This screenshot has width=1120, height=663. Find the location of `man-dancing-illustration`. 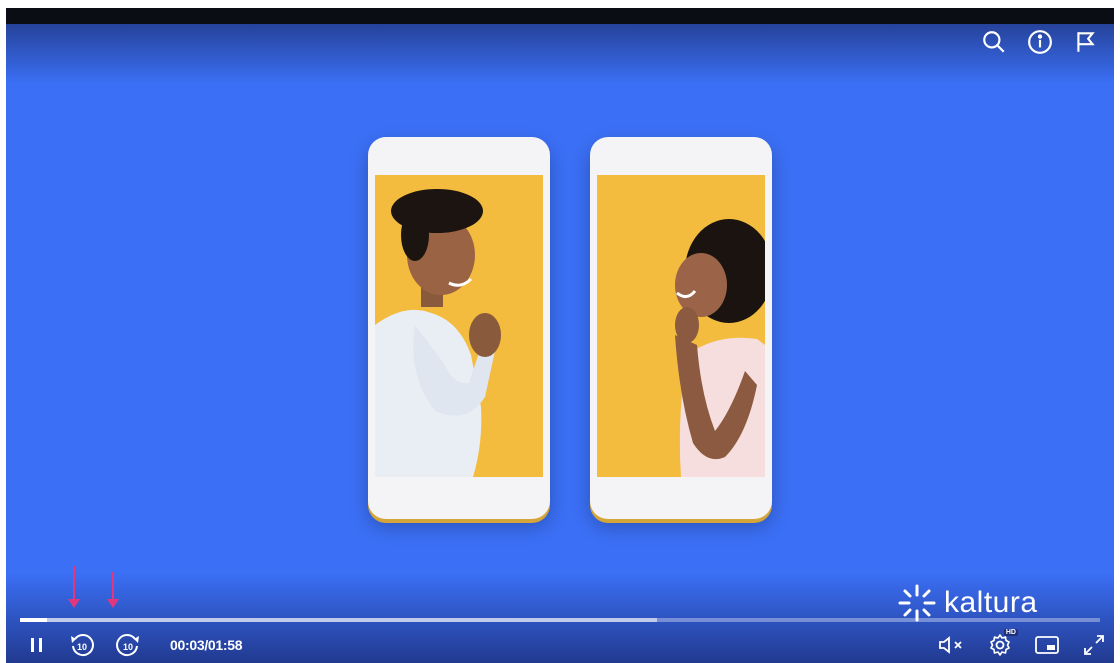

man-dancing-illustration is located at coordinates (459, 326).